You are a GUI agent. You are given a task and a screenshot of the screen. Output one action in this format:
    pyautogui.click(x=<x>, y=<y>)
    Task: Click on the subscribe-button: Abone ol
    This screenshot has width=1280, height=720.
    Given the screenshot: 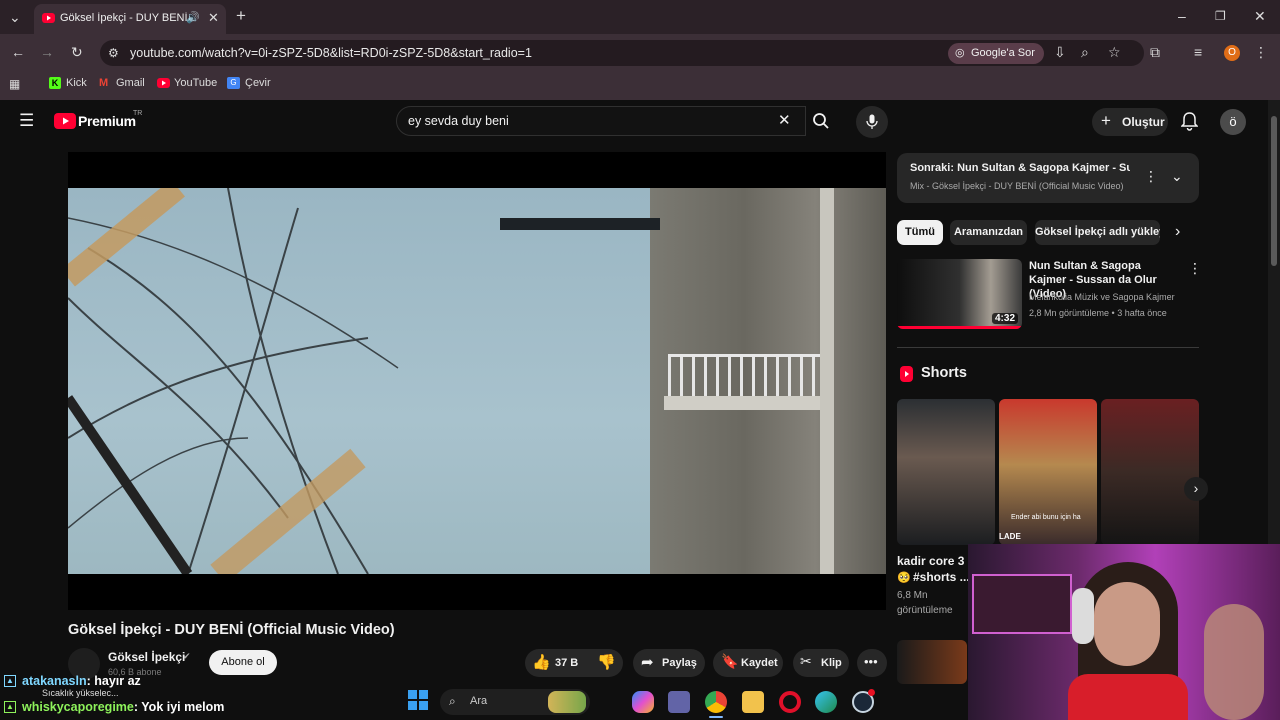 What is the action you would take?
    pyautogui.click(x=243, y=662)
    